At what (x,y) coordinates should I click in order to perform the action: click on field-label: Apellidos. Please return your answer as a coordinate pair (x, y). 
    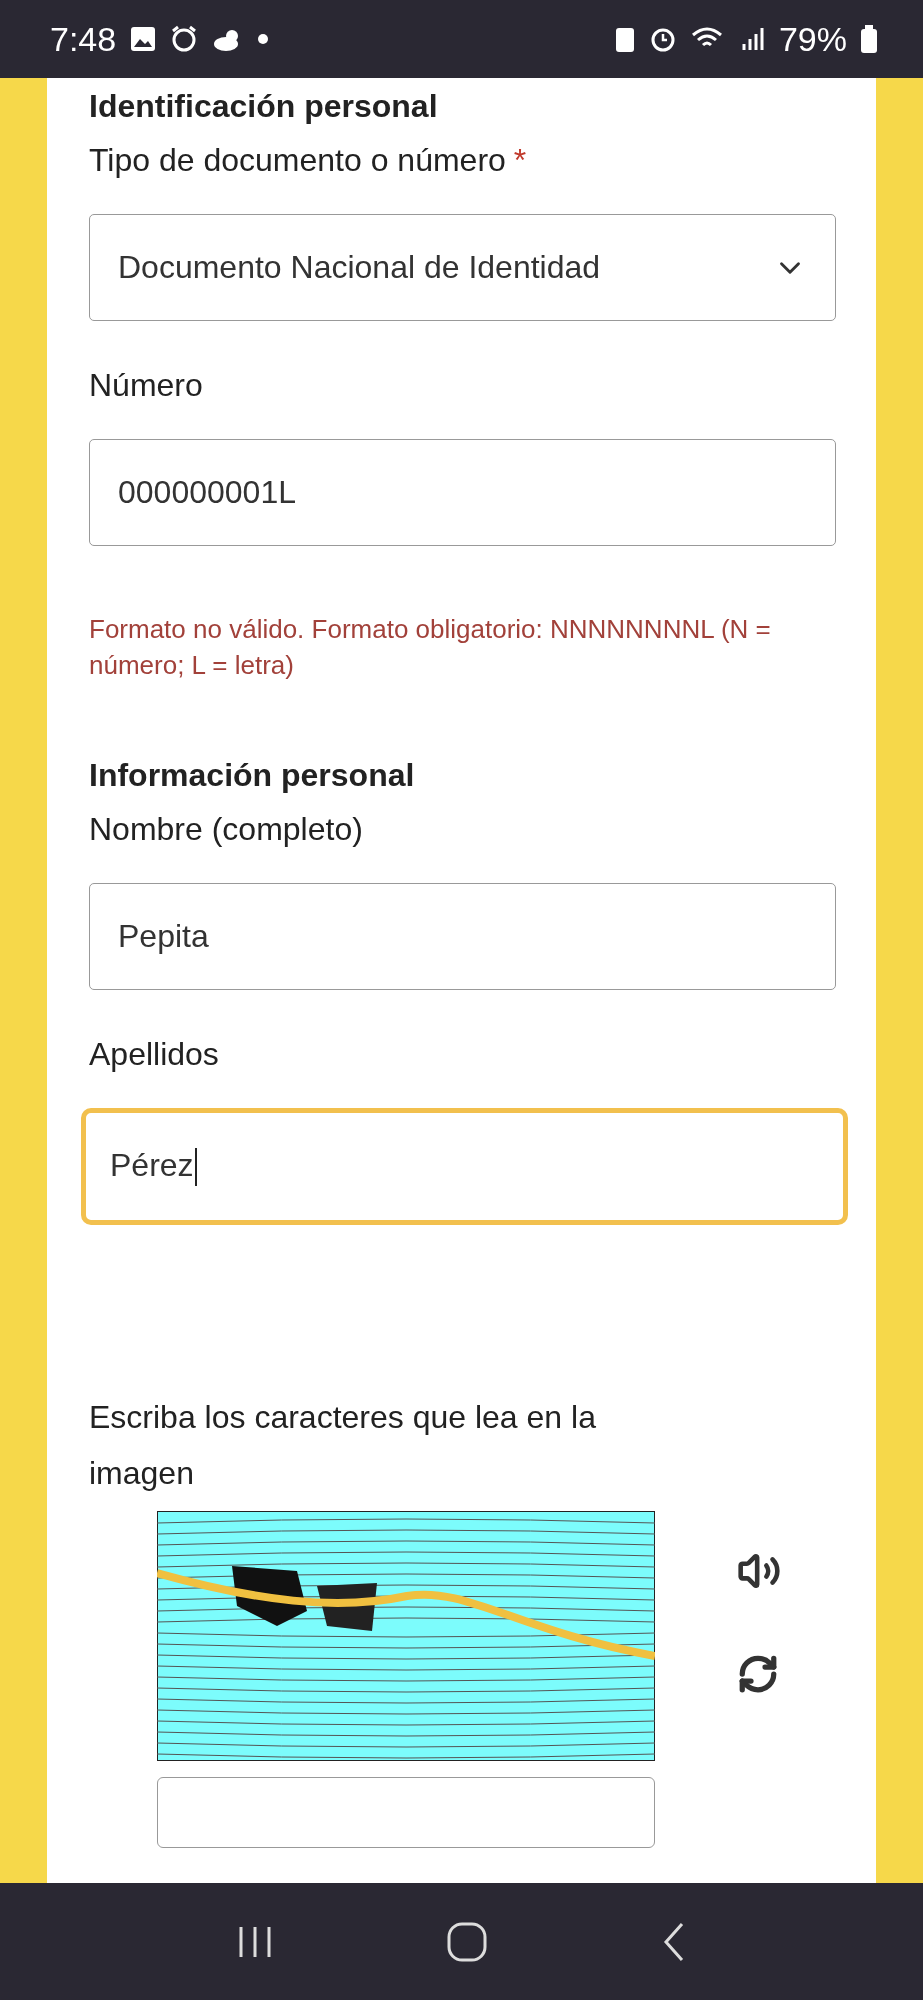
    Looking at the image, I should click on (154, 1054).